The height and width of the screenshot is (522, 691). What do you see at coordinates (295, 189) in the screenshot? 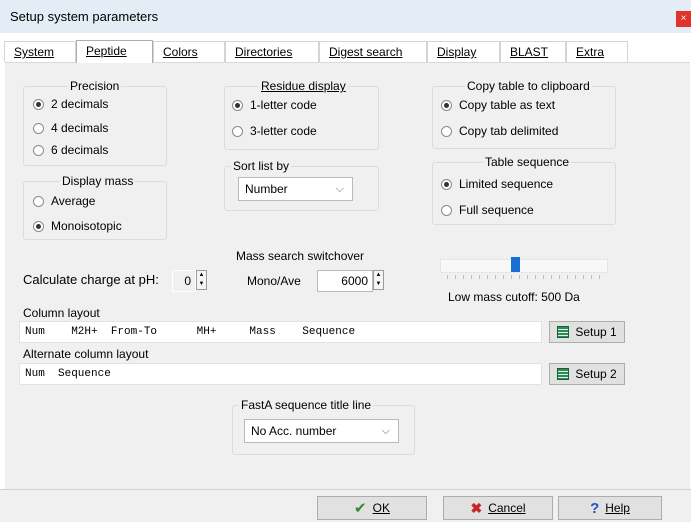
I see `sort-list-select: Number ⌵` at bounding box center [295, 189].